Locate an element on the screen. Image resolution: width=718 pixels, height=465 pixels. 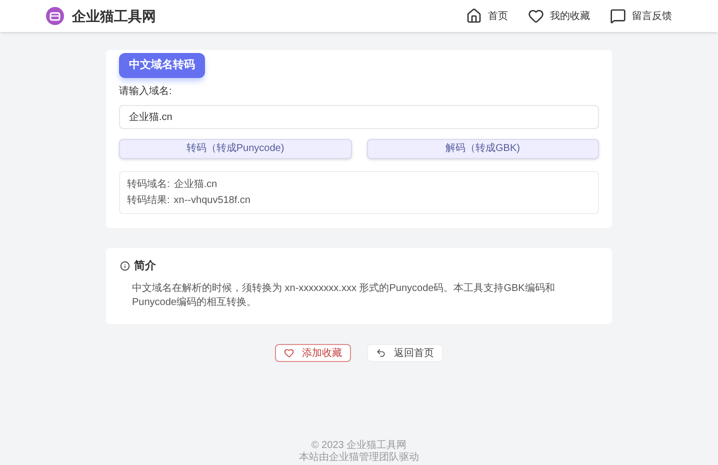
intro-text: 中文域名在解析的时候，须转换为 xn-xxxxxxxx.xxx 形式的Punycode码。本工具支持GBK编码和Punycode编码的相互转换。 is located at coordinates (343, 296).